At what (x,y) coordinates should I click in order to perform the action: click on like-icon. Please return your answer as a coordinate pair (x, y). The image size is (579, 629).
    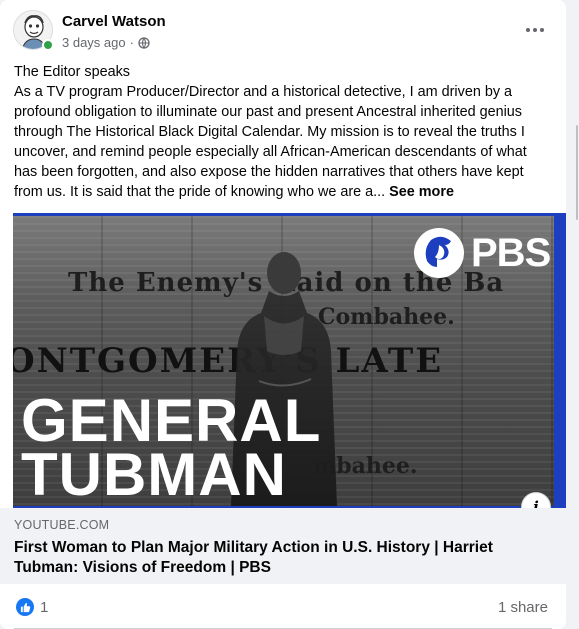
    Looking at the image, I should click on (25, 607).